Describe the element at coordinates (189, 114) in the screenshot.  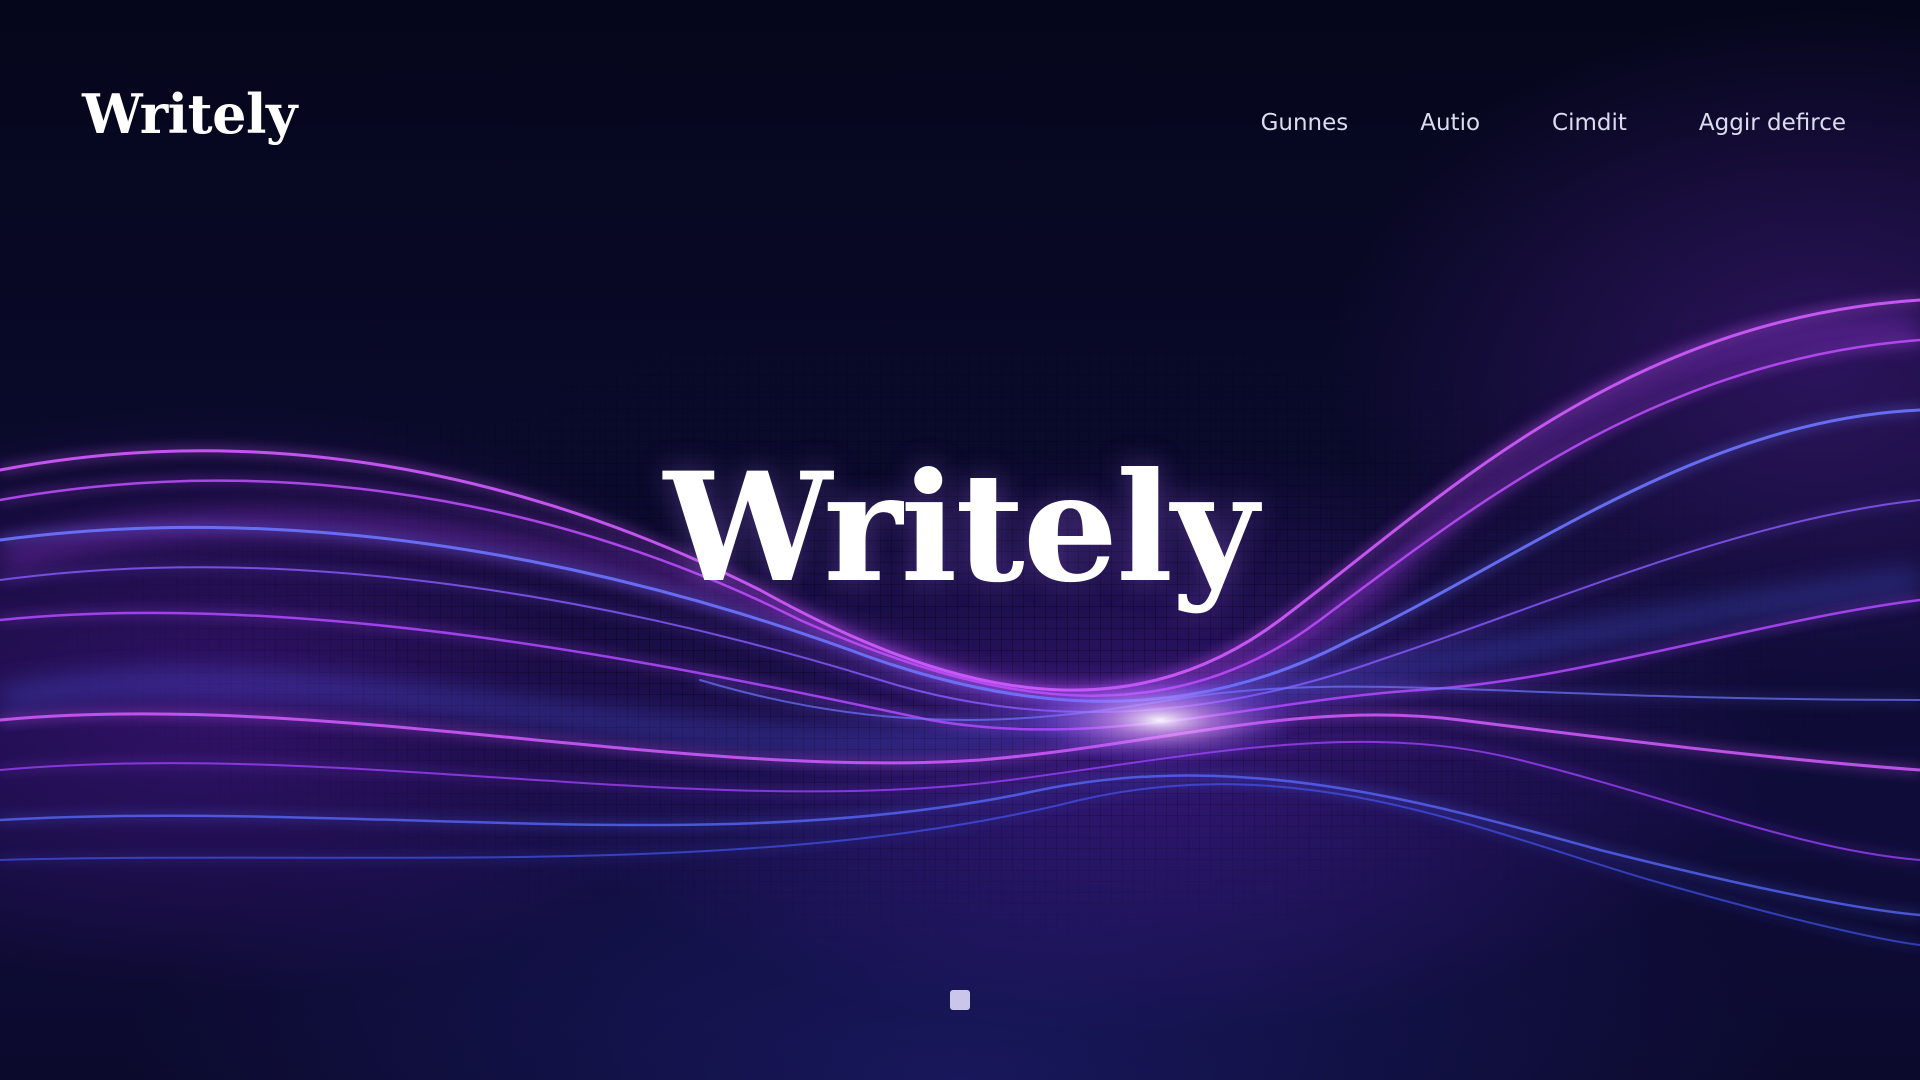
I see `logo: Writely` at that location.